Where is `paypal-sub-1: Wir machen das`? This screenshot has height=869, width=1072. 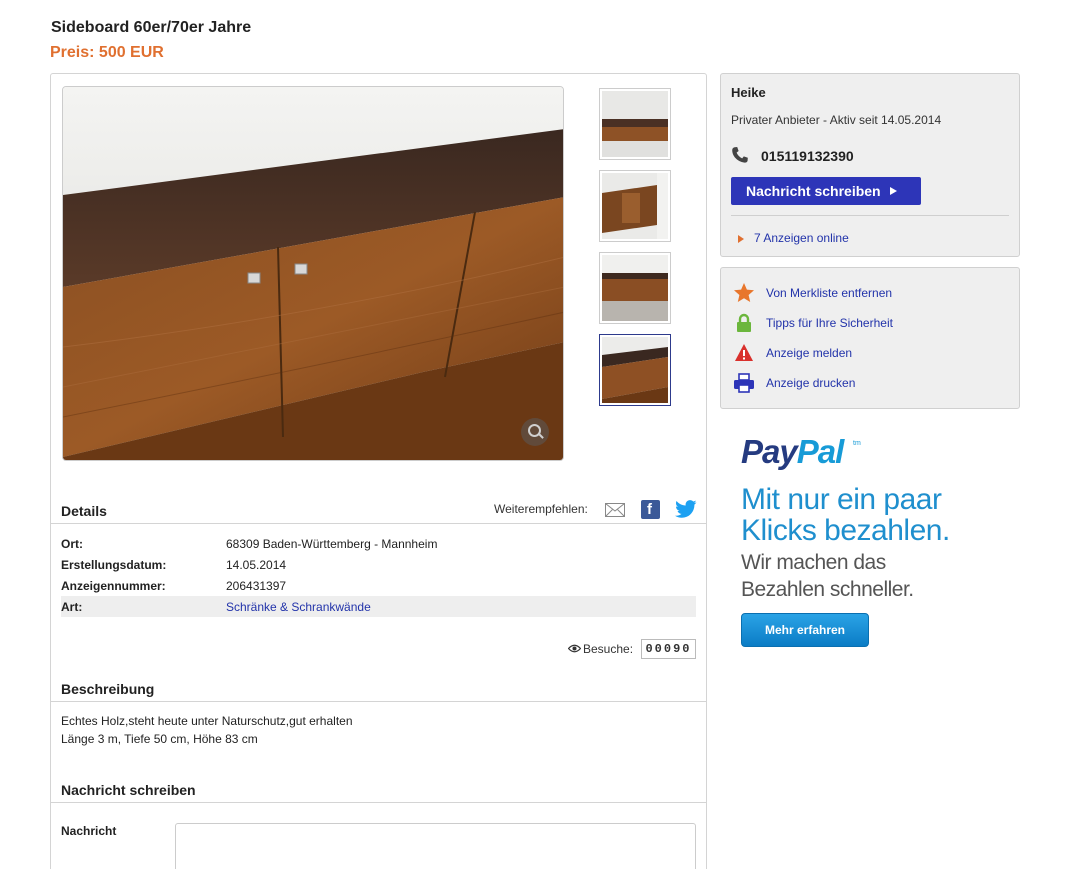
paypal-sub-1: Wir machen das is located at coordinates (813, 562).